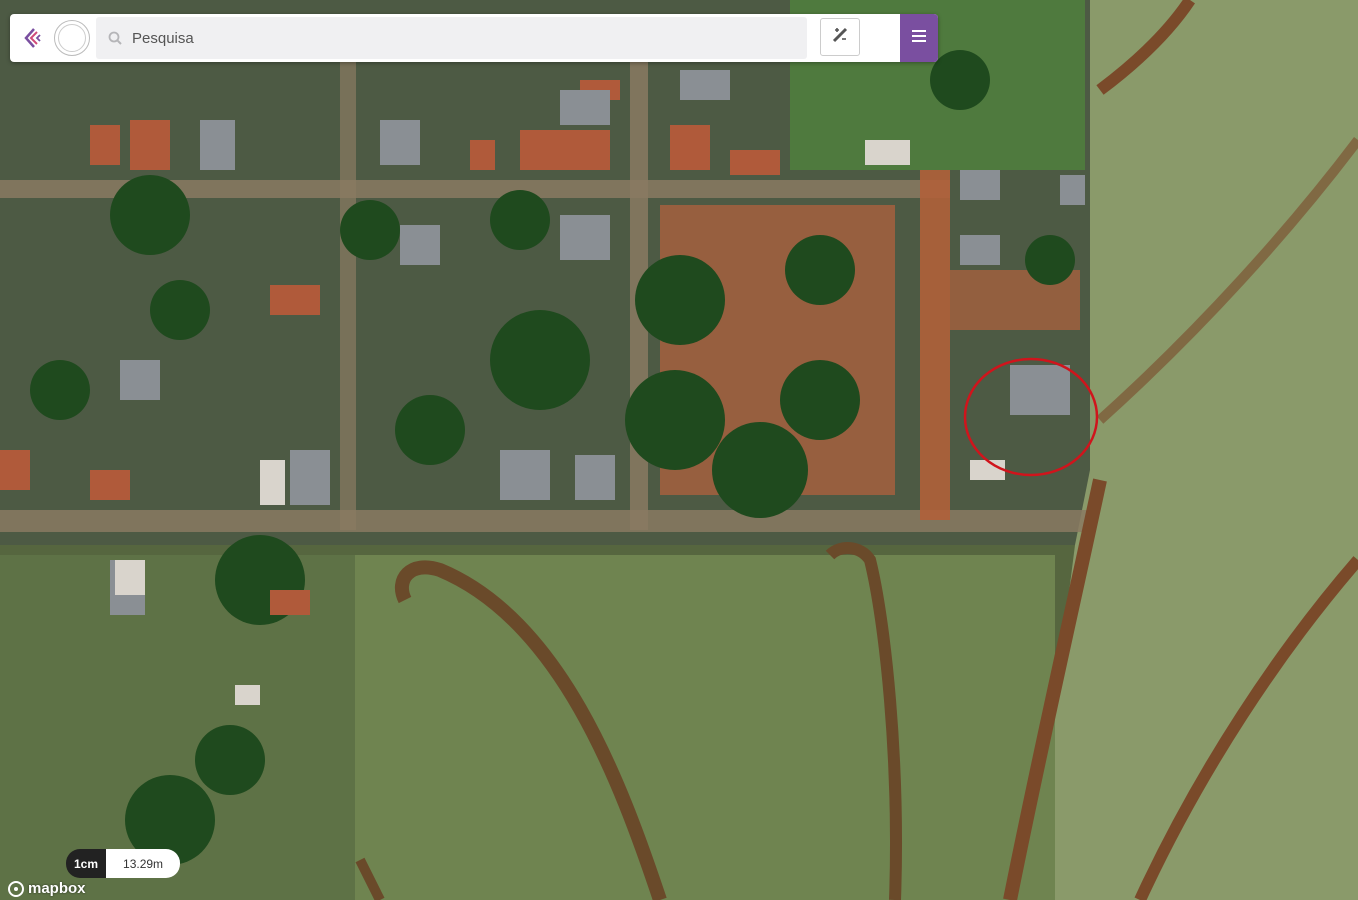 The width and height of the screenshot is (1358, 900). Describe the element at coordinates (72, 38) in the screenshot. I see `municipal-seal-icon` at that location.